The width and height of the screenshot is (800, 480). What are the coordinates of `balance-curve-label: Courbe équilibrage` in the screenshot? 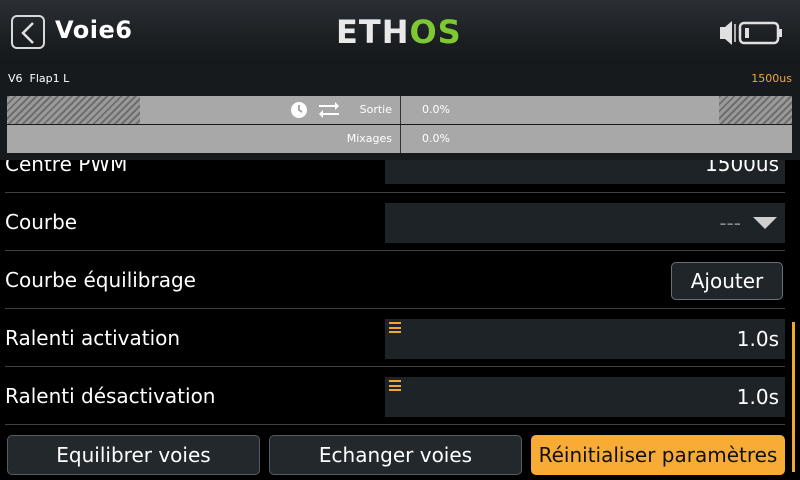 It's located at (100, 280).